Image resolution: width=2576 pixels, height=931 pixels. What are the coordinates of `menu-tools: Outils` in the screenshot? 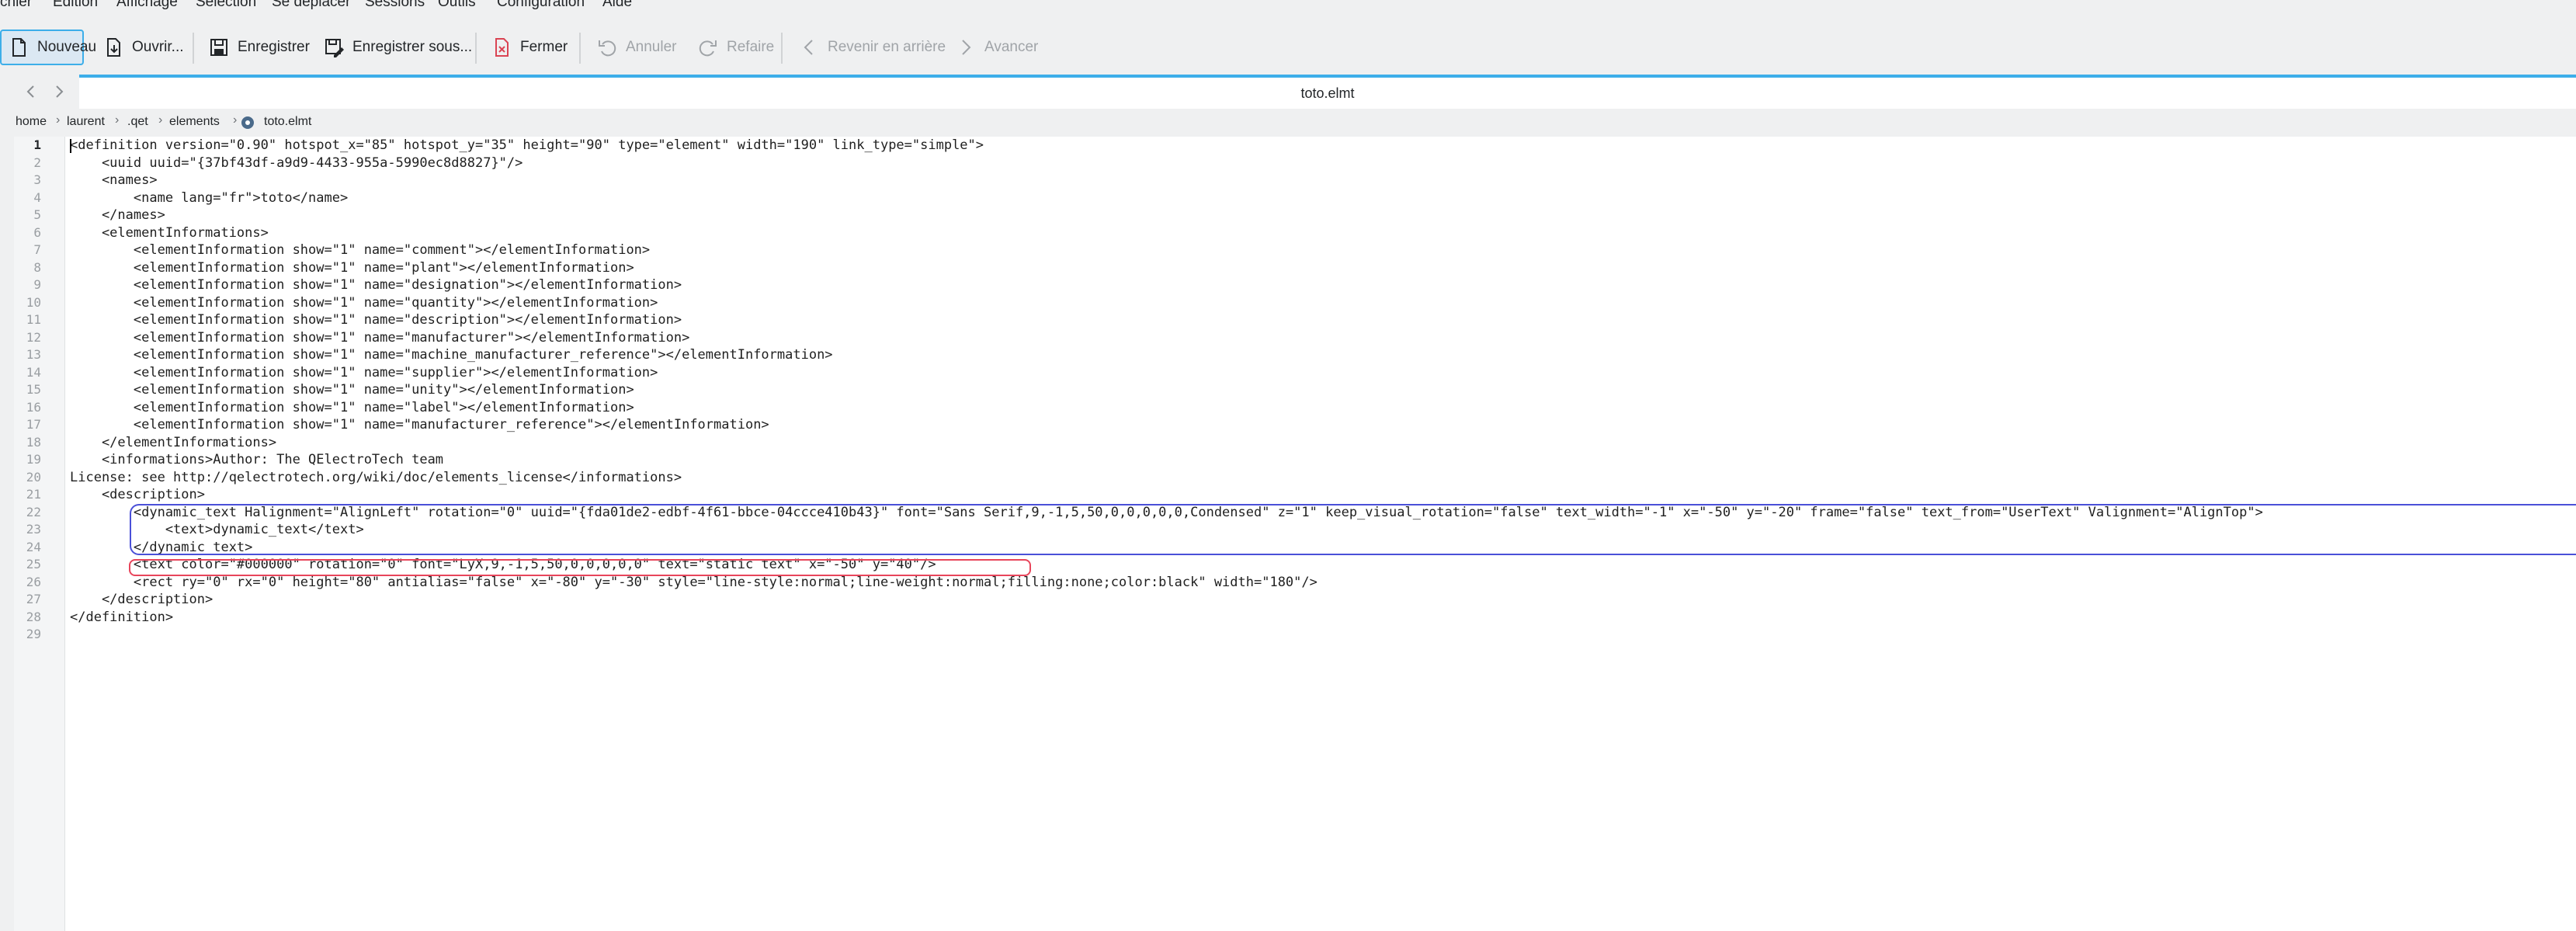 It's located at (457, 5).